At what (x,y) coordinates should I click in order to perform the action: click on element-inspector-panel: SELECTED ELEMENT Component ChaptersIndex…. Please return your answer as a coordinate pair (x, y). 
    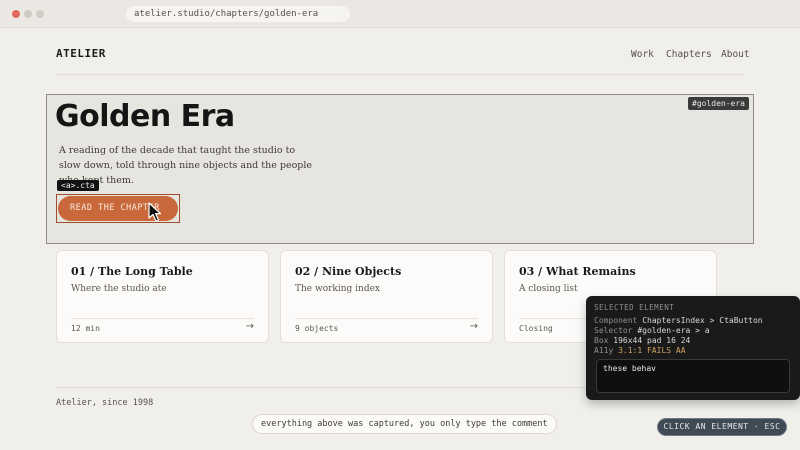
    Looking at the image, I should click on (693, 348).